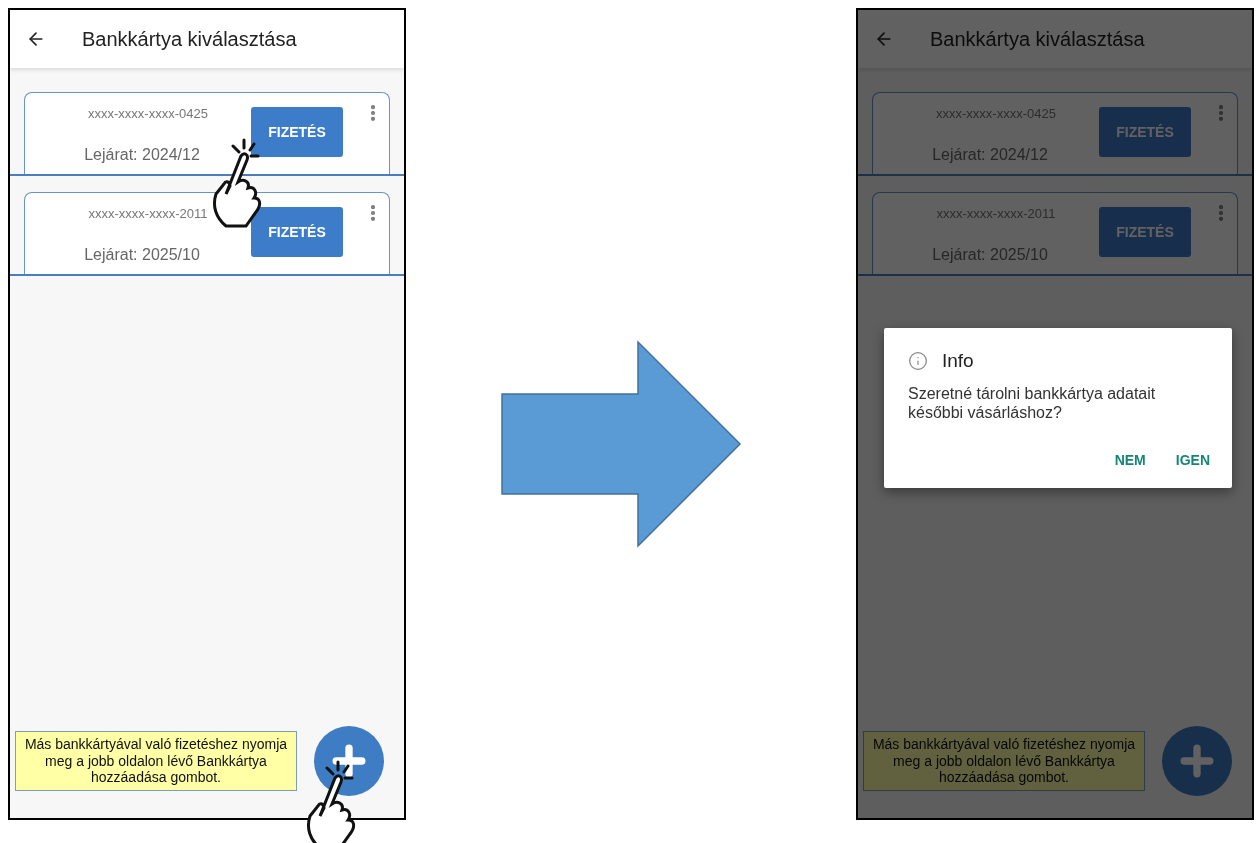 The width and height of the screenshot is (1256, 843). I want to click on card-number: xxxx-xxxx-xxxx-2011, so click(148, 213).